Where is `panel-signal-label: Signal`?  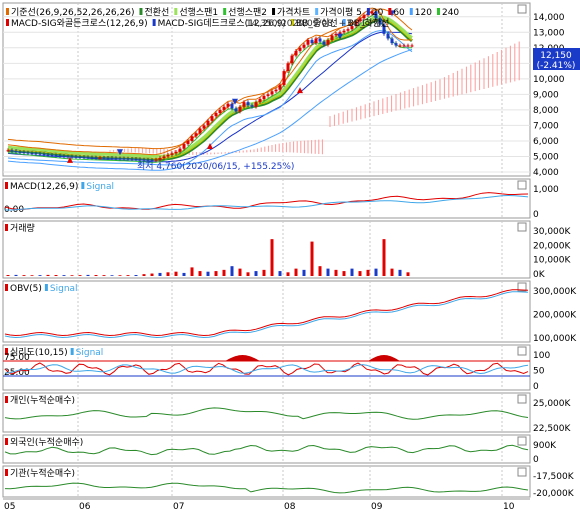
panel-signal-label: Signal is located at coordinates (100, 187).